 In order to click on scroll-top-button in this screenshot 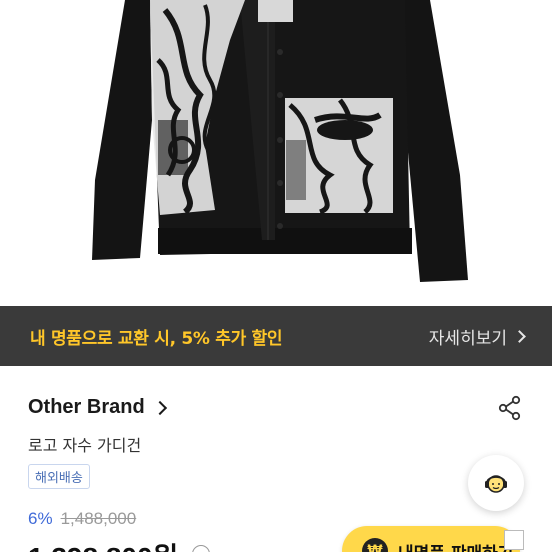, I will do `click(514, 540)`.